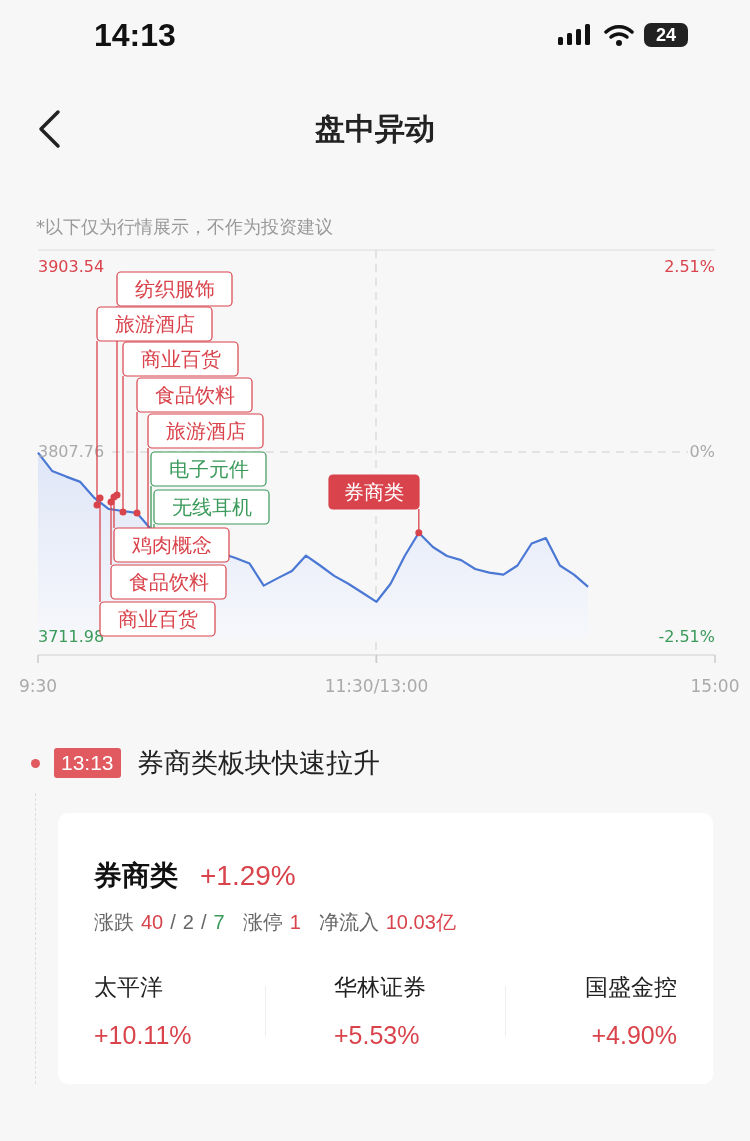  Describe the element at coordinates (171, 545) in the screenshot. I see `callout-label: 鸡肉概念` at that location.